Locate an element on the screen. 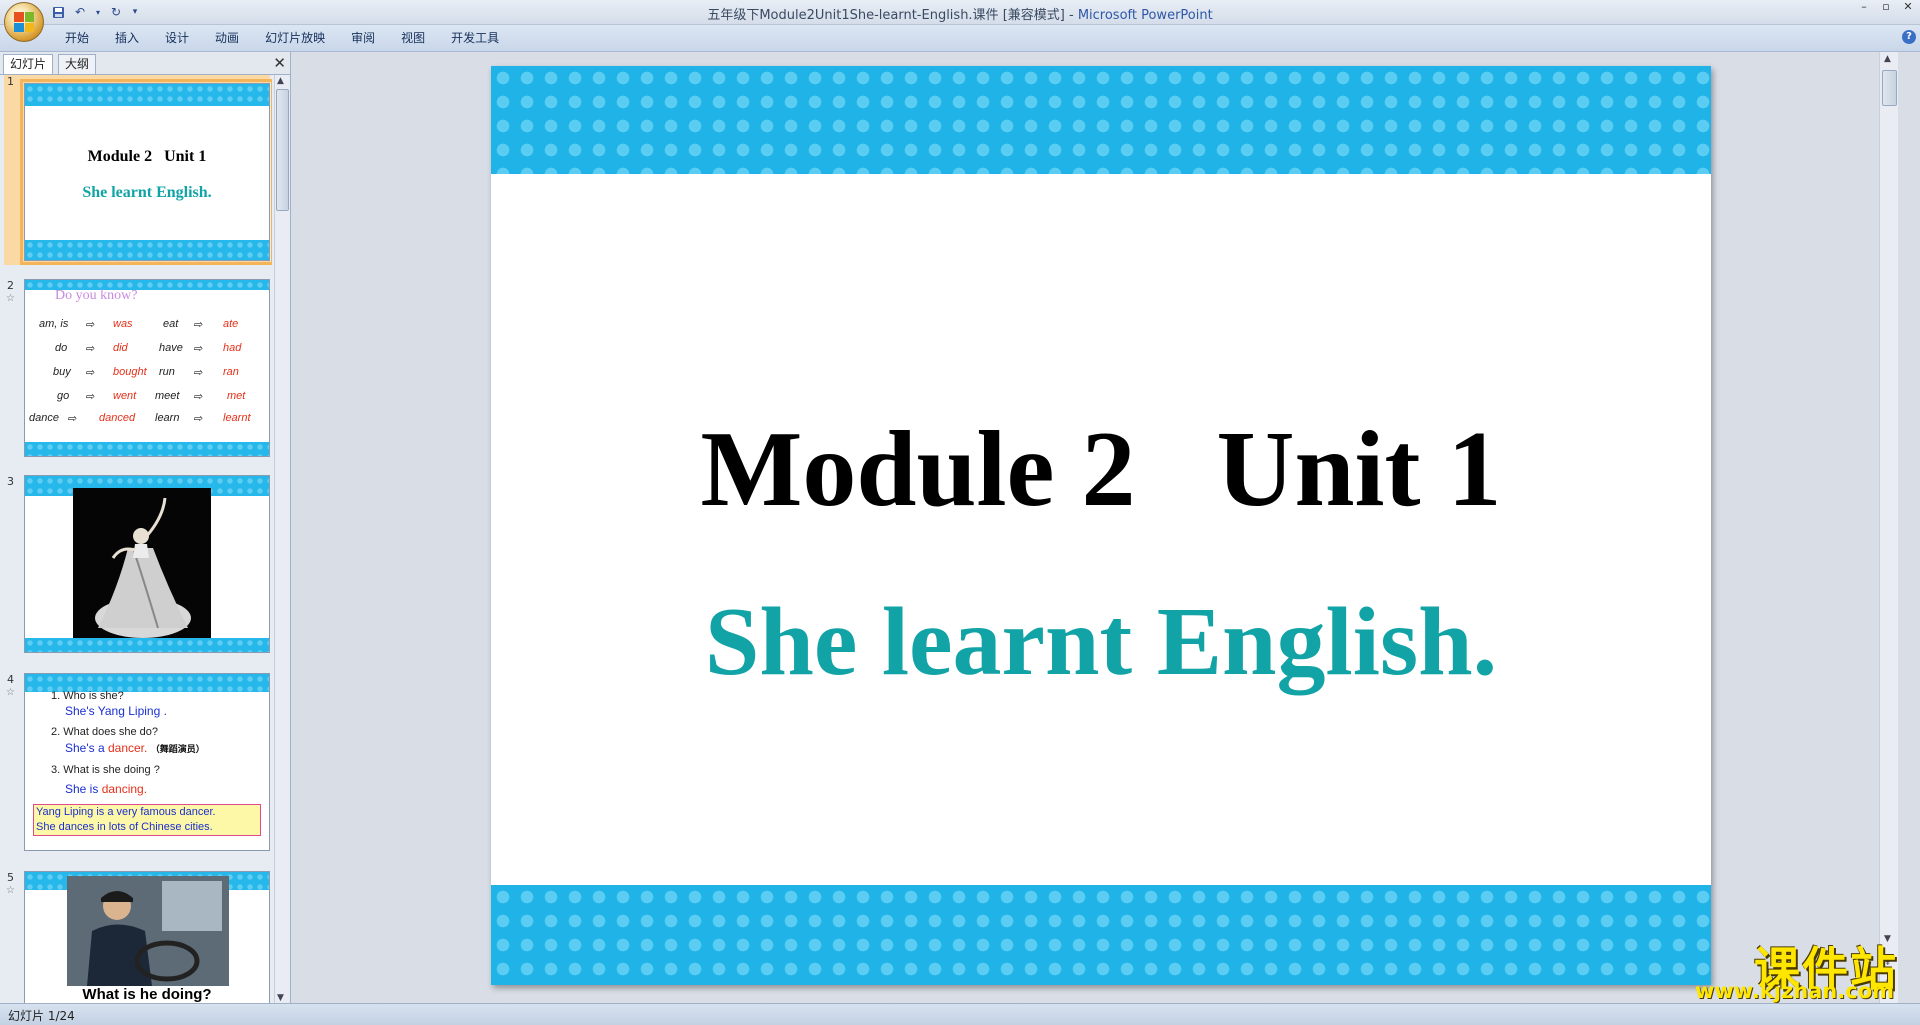 Image resolution: width=1920 pixels, height=1025 pixels. verb-past: learnt is located at coordinates (237, 418).